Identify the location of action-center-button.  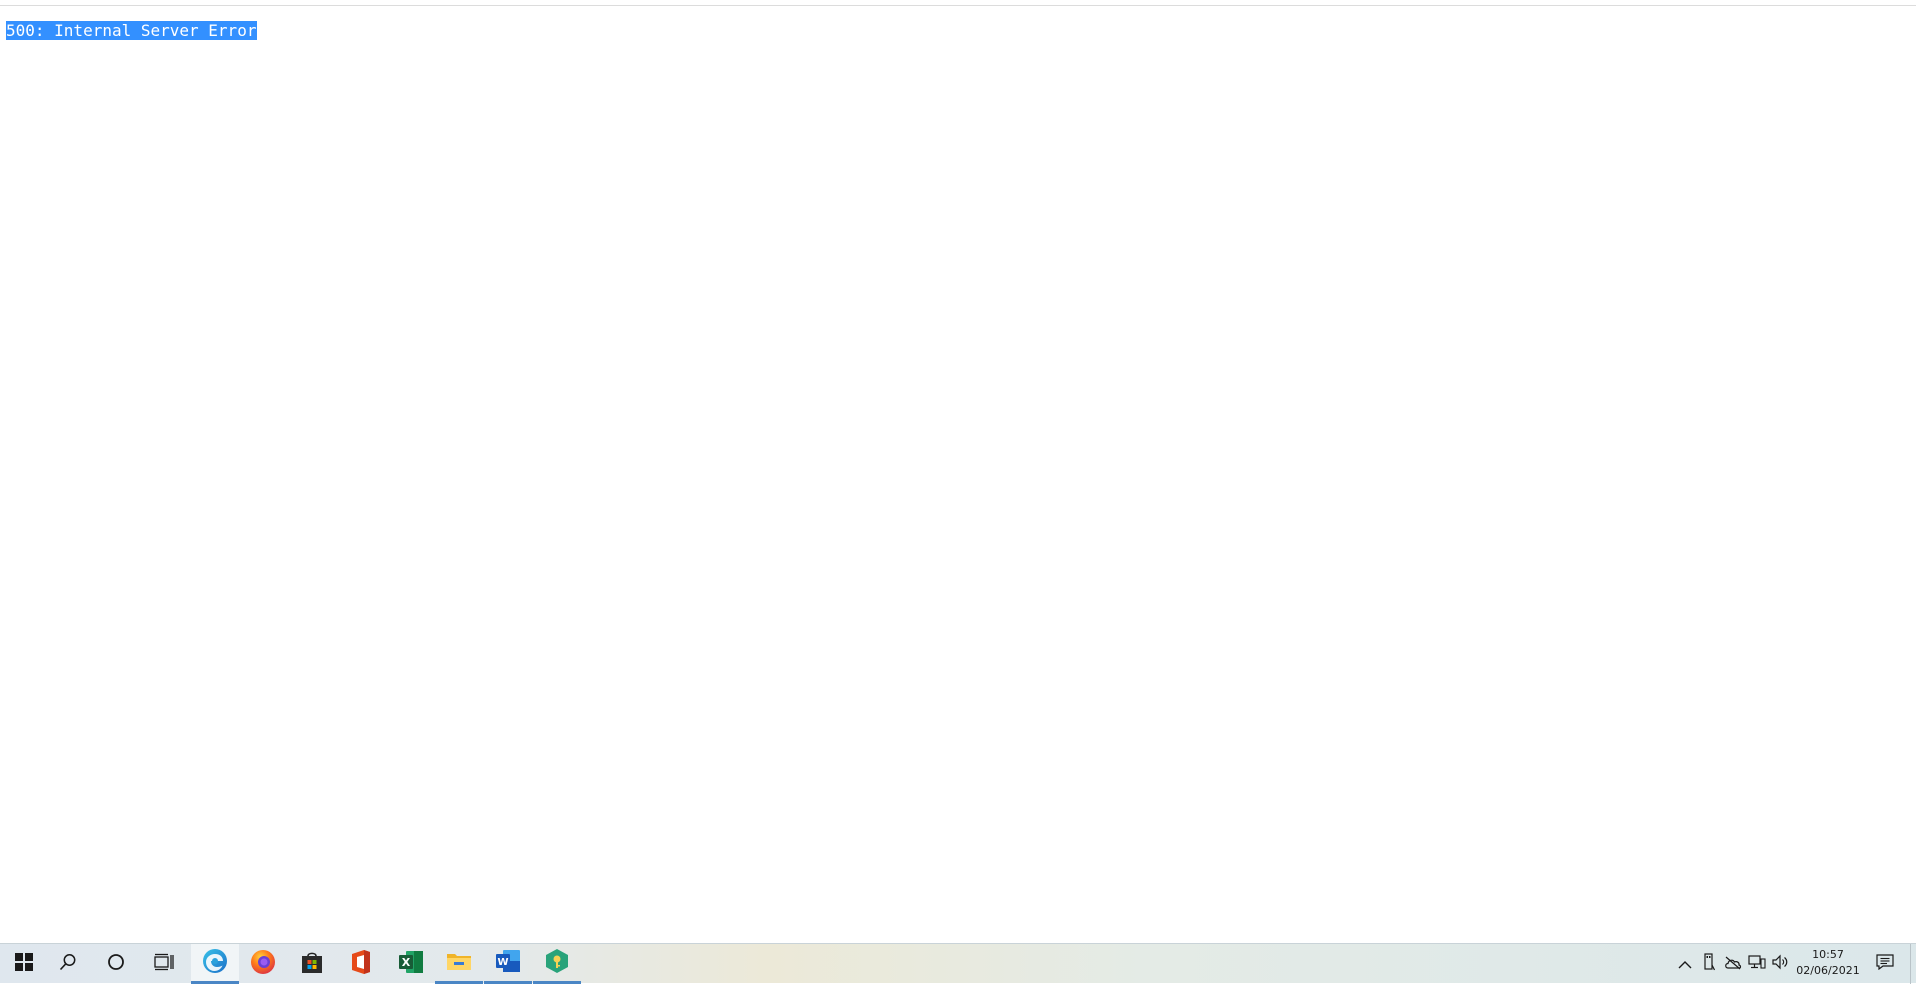
(1885, 964).